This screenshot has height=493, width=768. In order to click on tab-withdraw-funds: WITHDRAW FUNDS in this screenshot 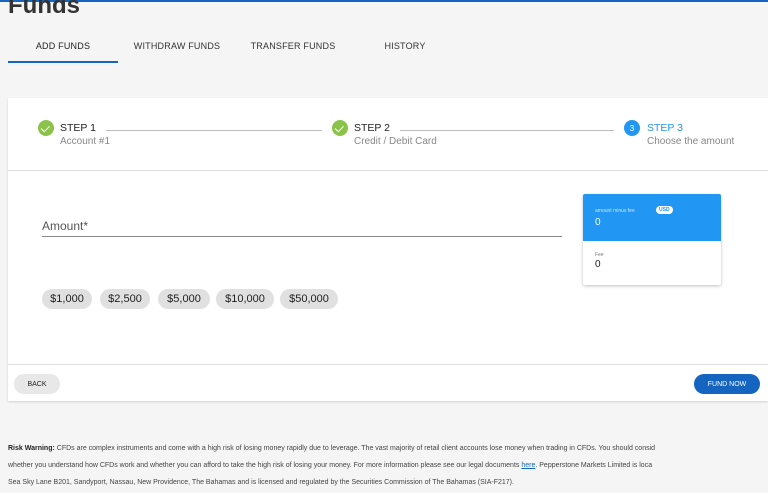, I will do `click(177, 51)`.